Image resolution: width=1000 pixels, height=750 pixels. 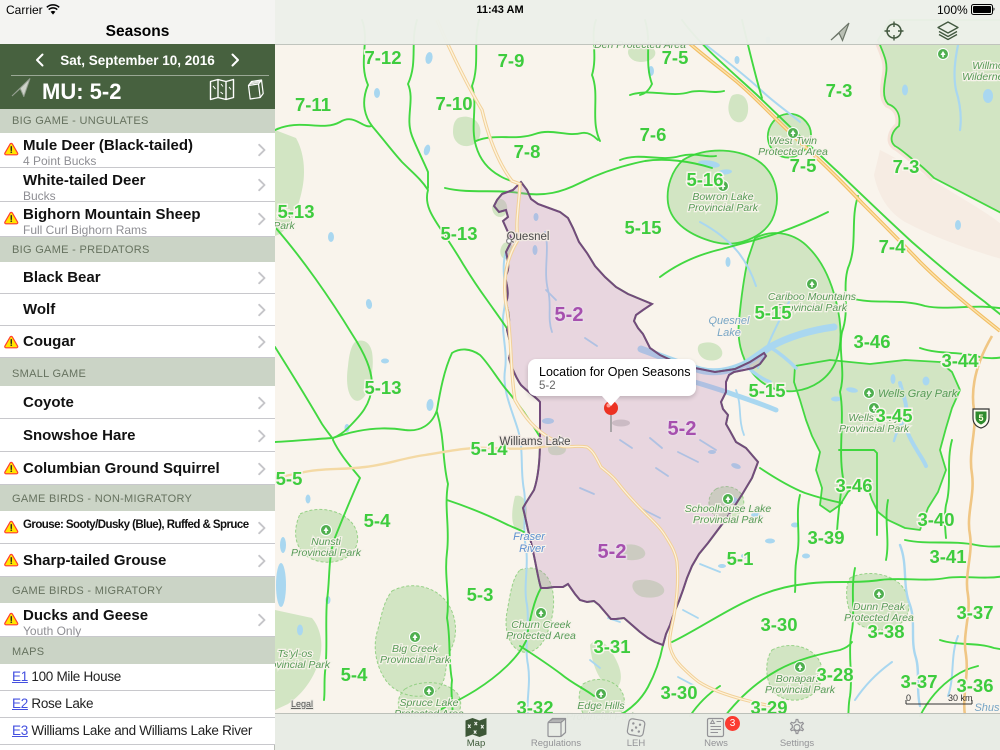 I want to click on svg-text: 3-38, so click(x=885, y=631).